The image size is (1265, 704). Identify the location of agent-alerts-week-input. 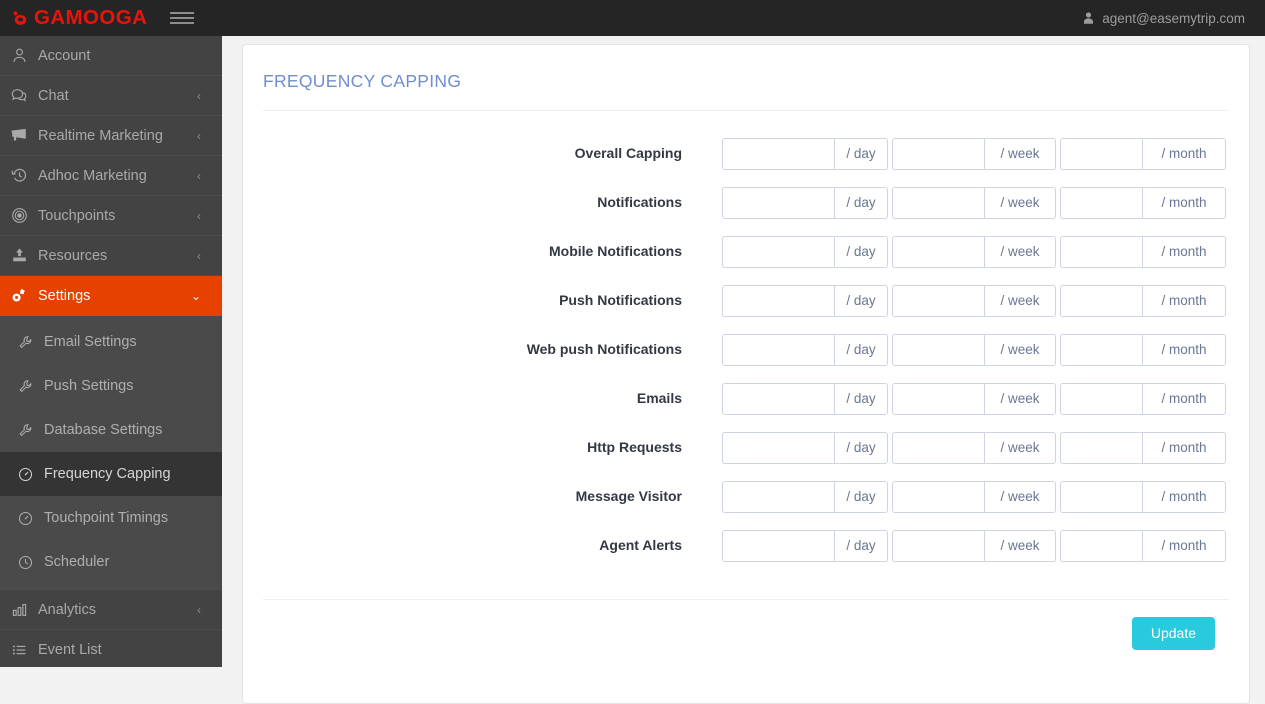
(938, 545).